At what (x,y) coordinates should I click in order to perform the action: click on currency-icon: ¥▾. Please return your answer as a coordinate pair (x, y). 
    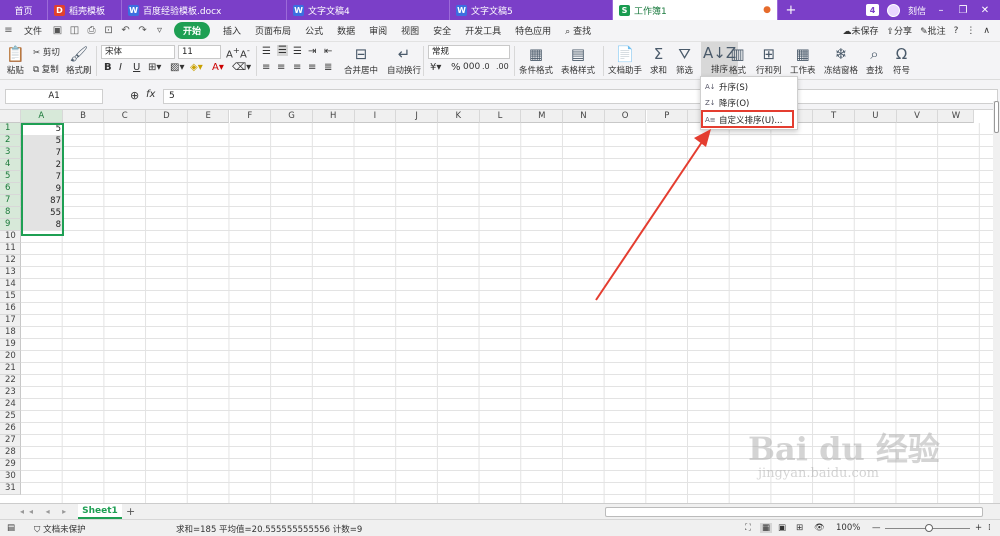
    Looking at the image, I should click on (435, 67).